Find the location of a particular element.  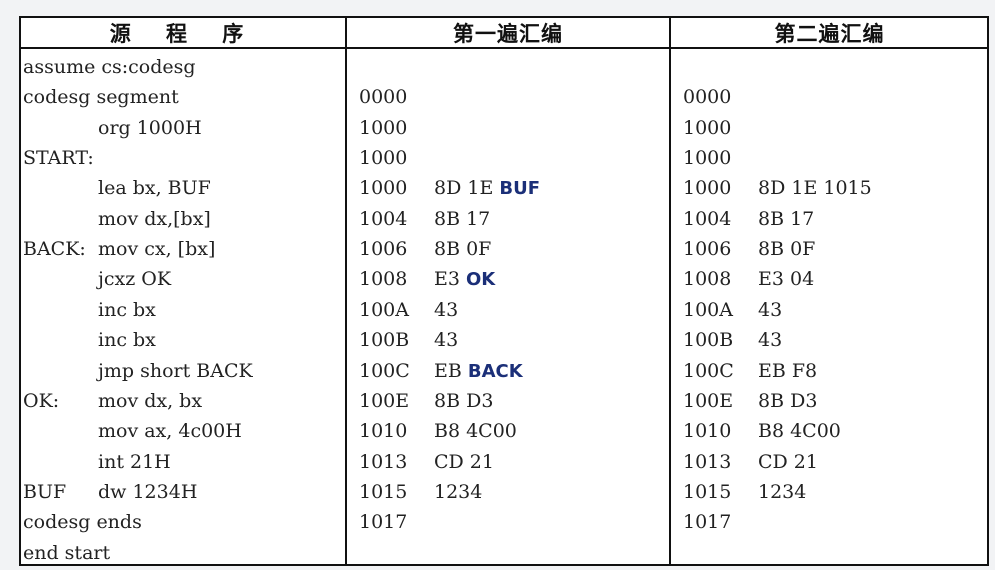

source-code: lea bx, BUF is located at coordinates (154, 188).